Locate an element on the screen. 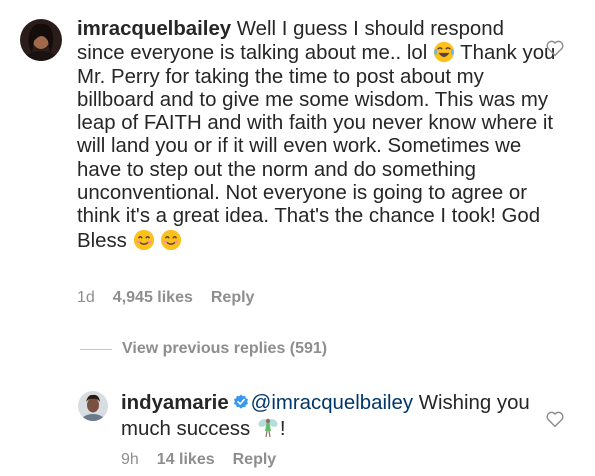 This screenshot has height=476, width=595. verified-badge-icon is located at coordinates (241, 402).